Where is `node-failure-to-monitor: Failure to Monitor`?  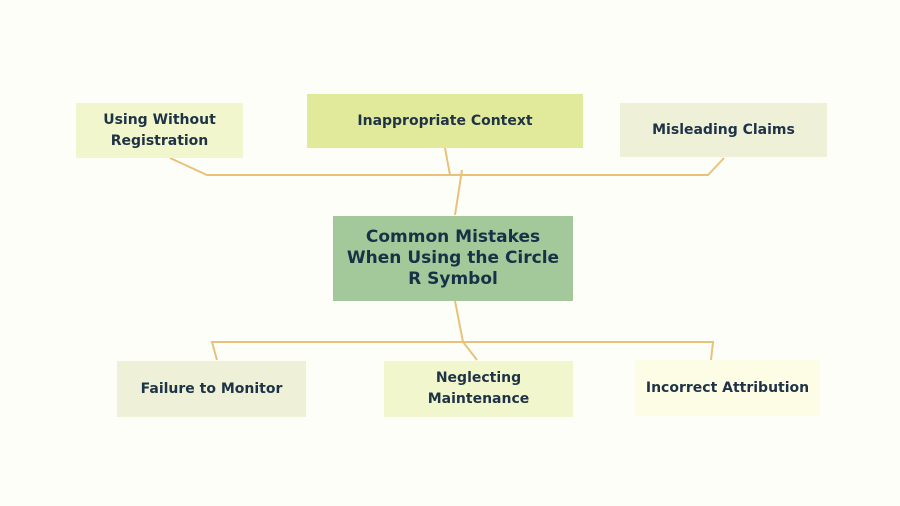 node-failure-to-monitor: Failure to Monitor is located at coordinates (211, 389).